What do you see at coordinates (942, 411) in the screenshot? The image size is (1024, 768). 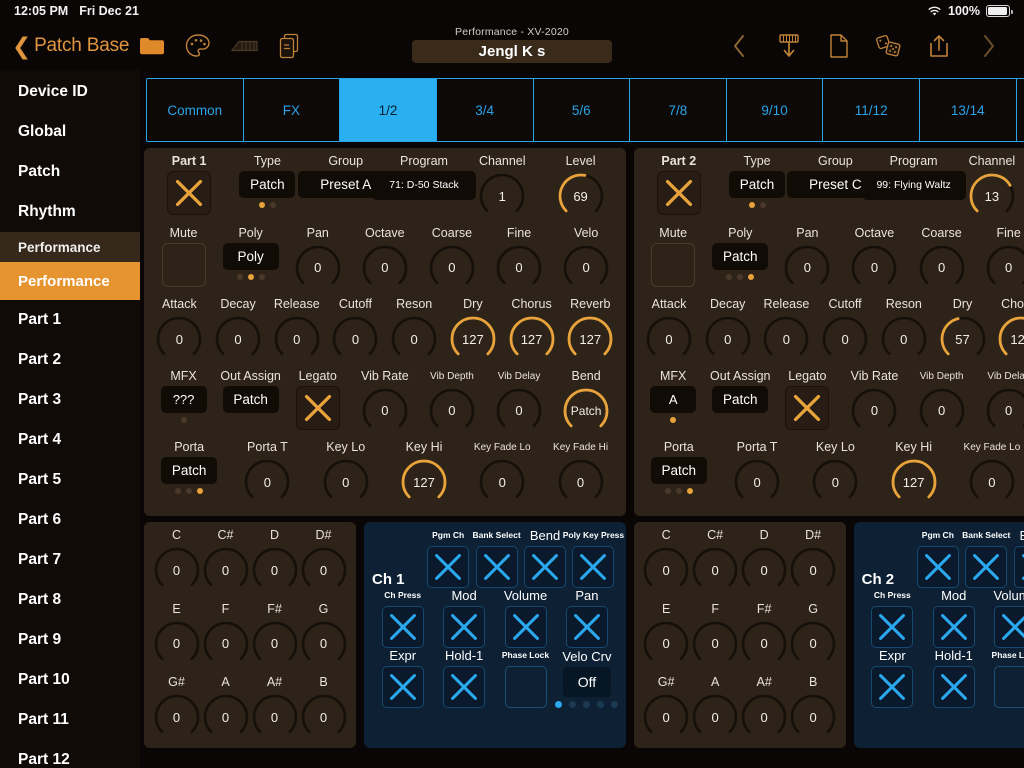 I see `knob-vib-depth: 0` at bounding box center [942, 411].